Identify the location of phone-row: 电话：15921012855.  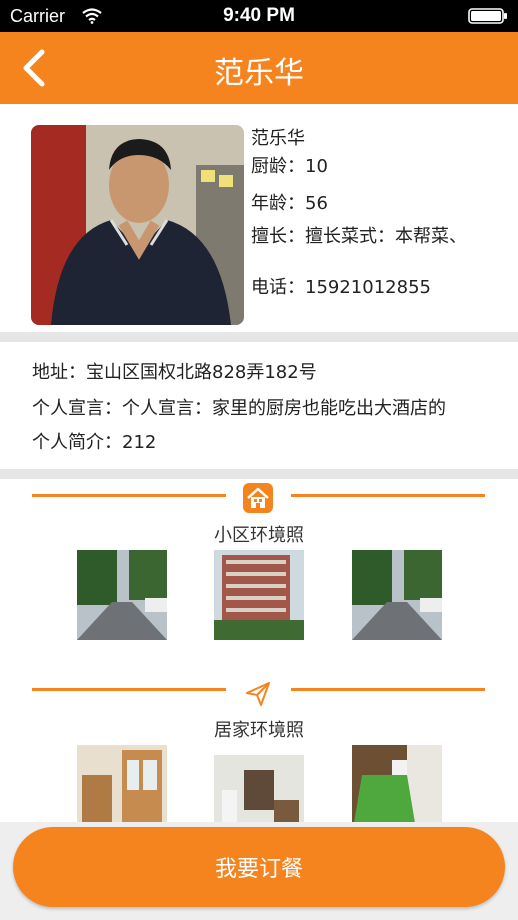
(341, 286).